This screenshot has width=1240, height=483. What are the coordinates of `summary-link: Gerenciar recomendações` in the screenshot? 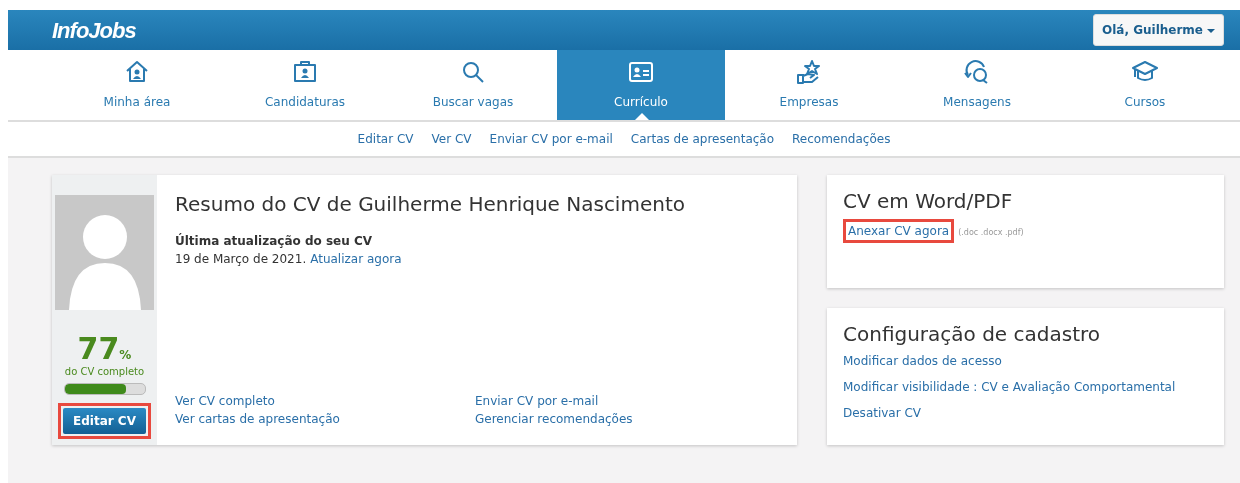 It's located at (554, 419).